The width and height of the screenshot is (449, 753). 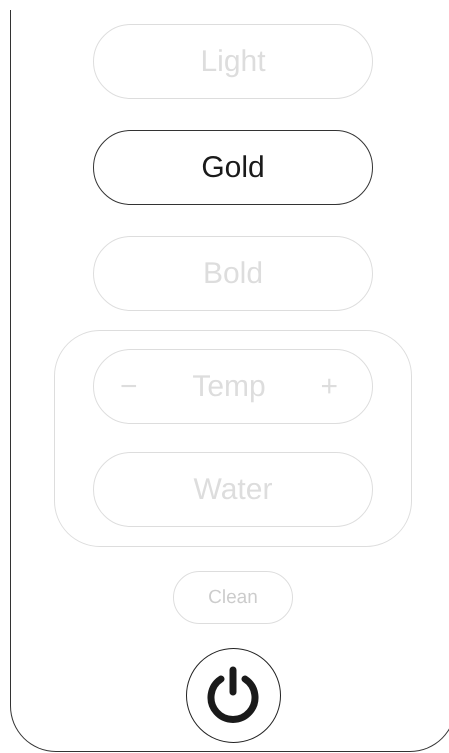 I want to click on mode-button: Gold, so click(x=233, y=167).